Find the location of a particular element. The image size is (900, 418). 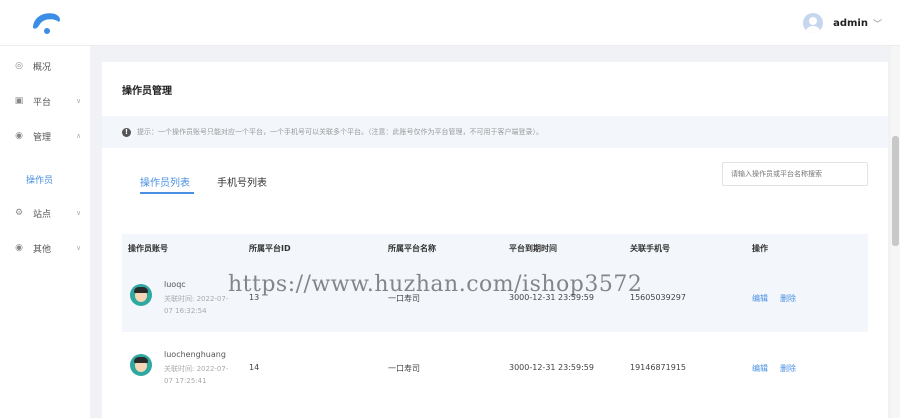

sidebar-item-label: 平台 is located at coordinates (42, 102).